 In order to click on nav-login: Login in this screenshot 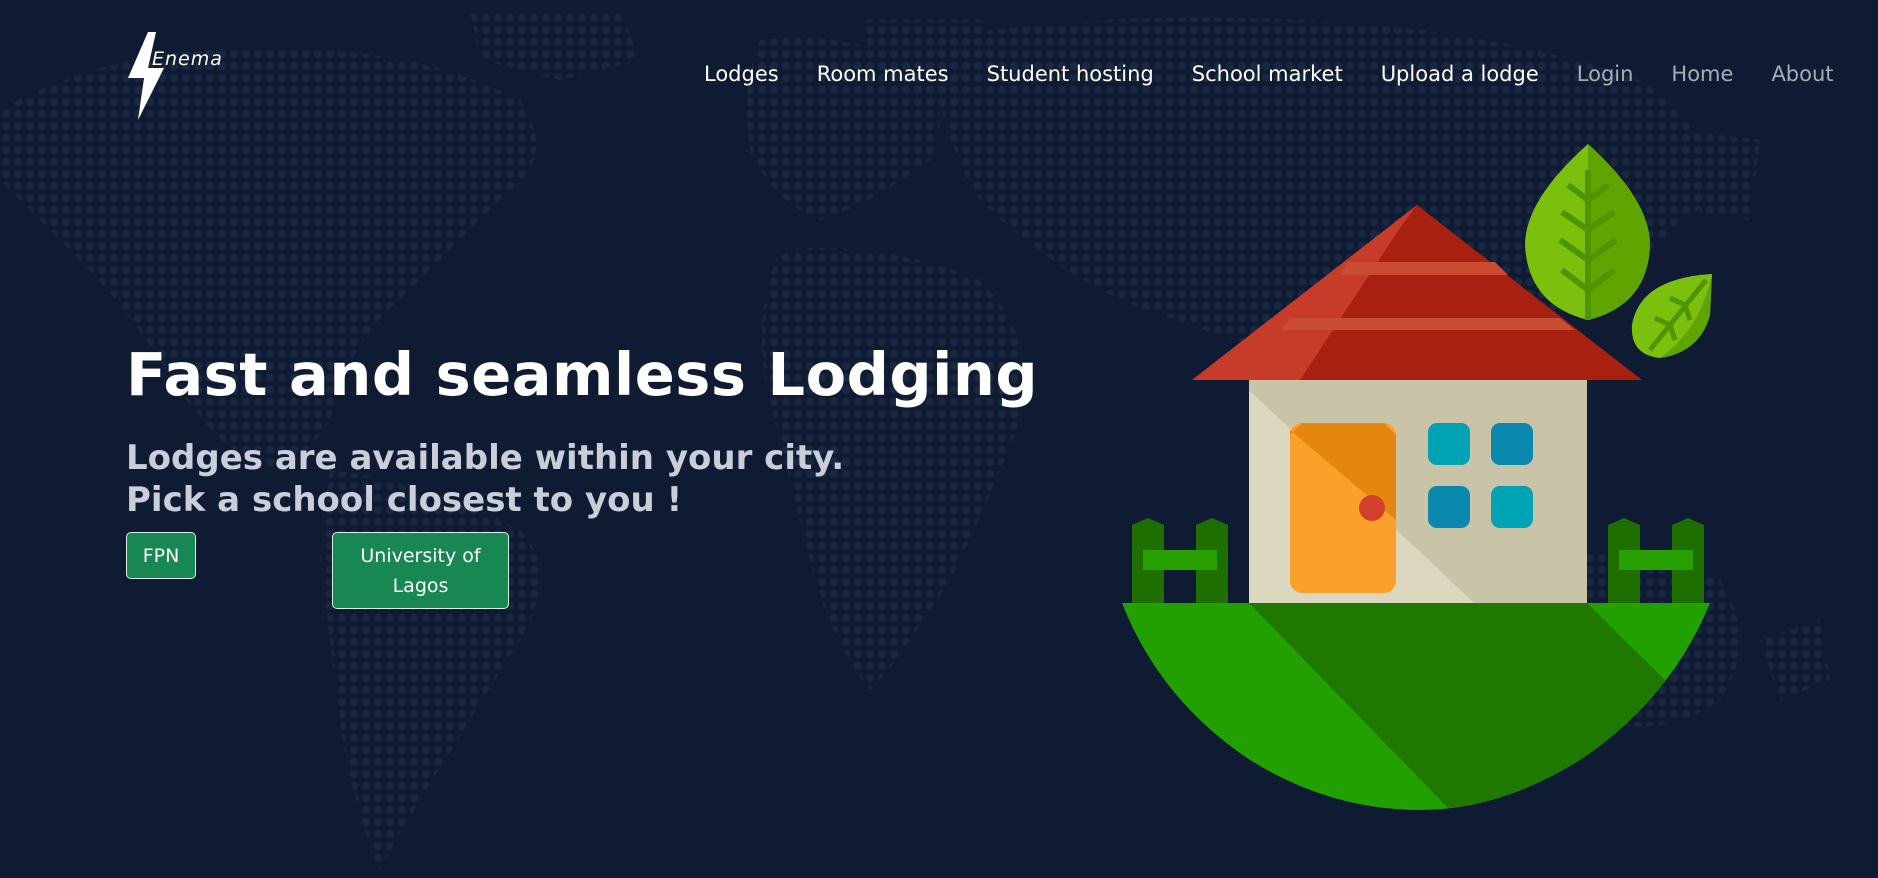, I will do `click(1605, 74)`.